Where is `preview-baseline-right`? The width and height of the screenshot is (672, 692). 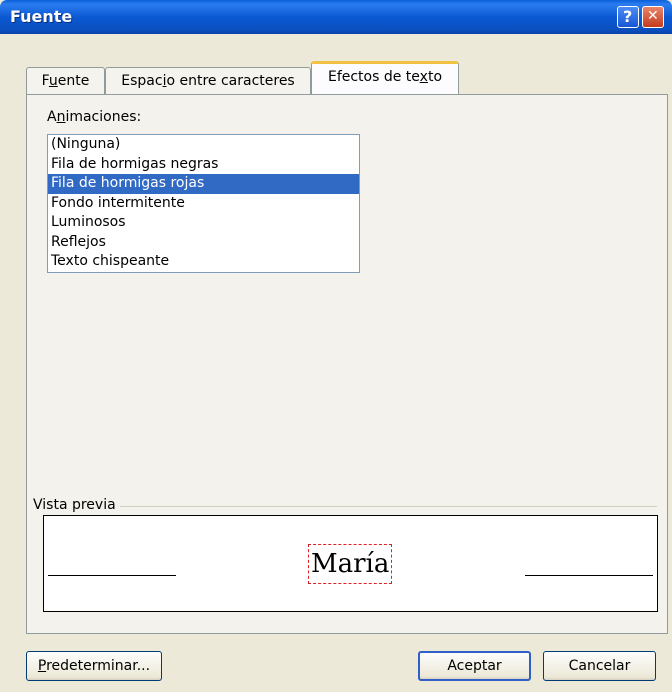 preview-baseline-right is located at coordinates (589, 575).